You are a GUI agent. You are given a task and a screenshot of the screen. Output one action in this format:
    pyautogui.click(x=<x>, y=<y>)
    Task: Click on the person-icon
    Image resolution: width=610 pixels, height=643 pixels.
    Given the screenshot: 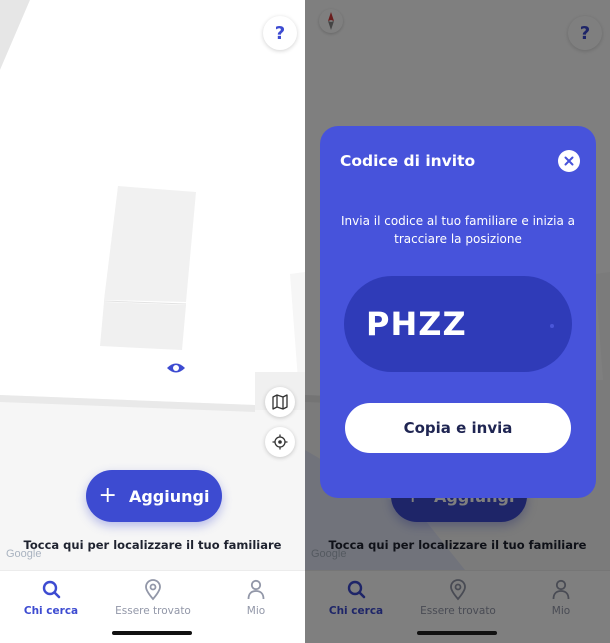 What is the action you would take?
    pyautogui.click(x=255, y=590)
    